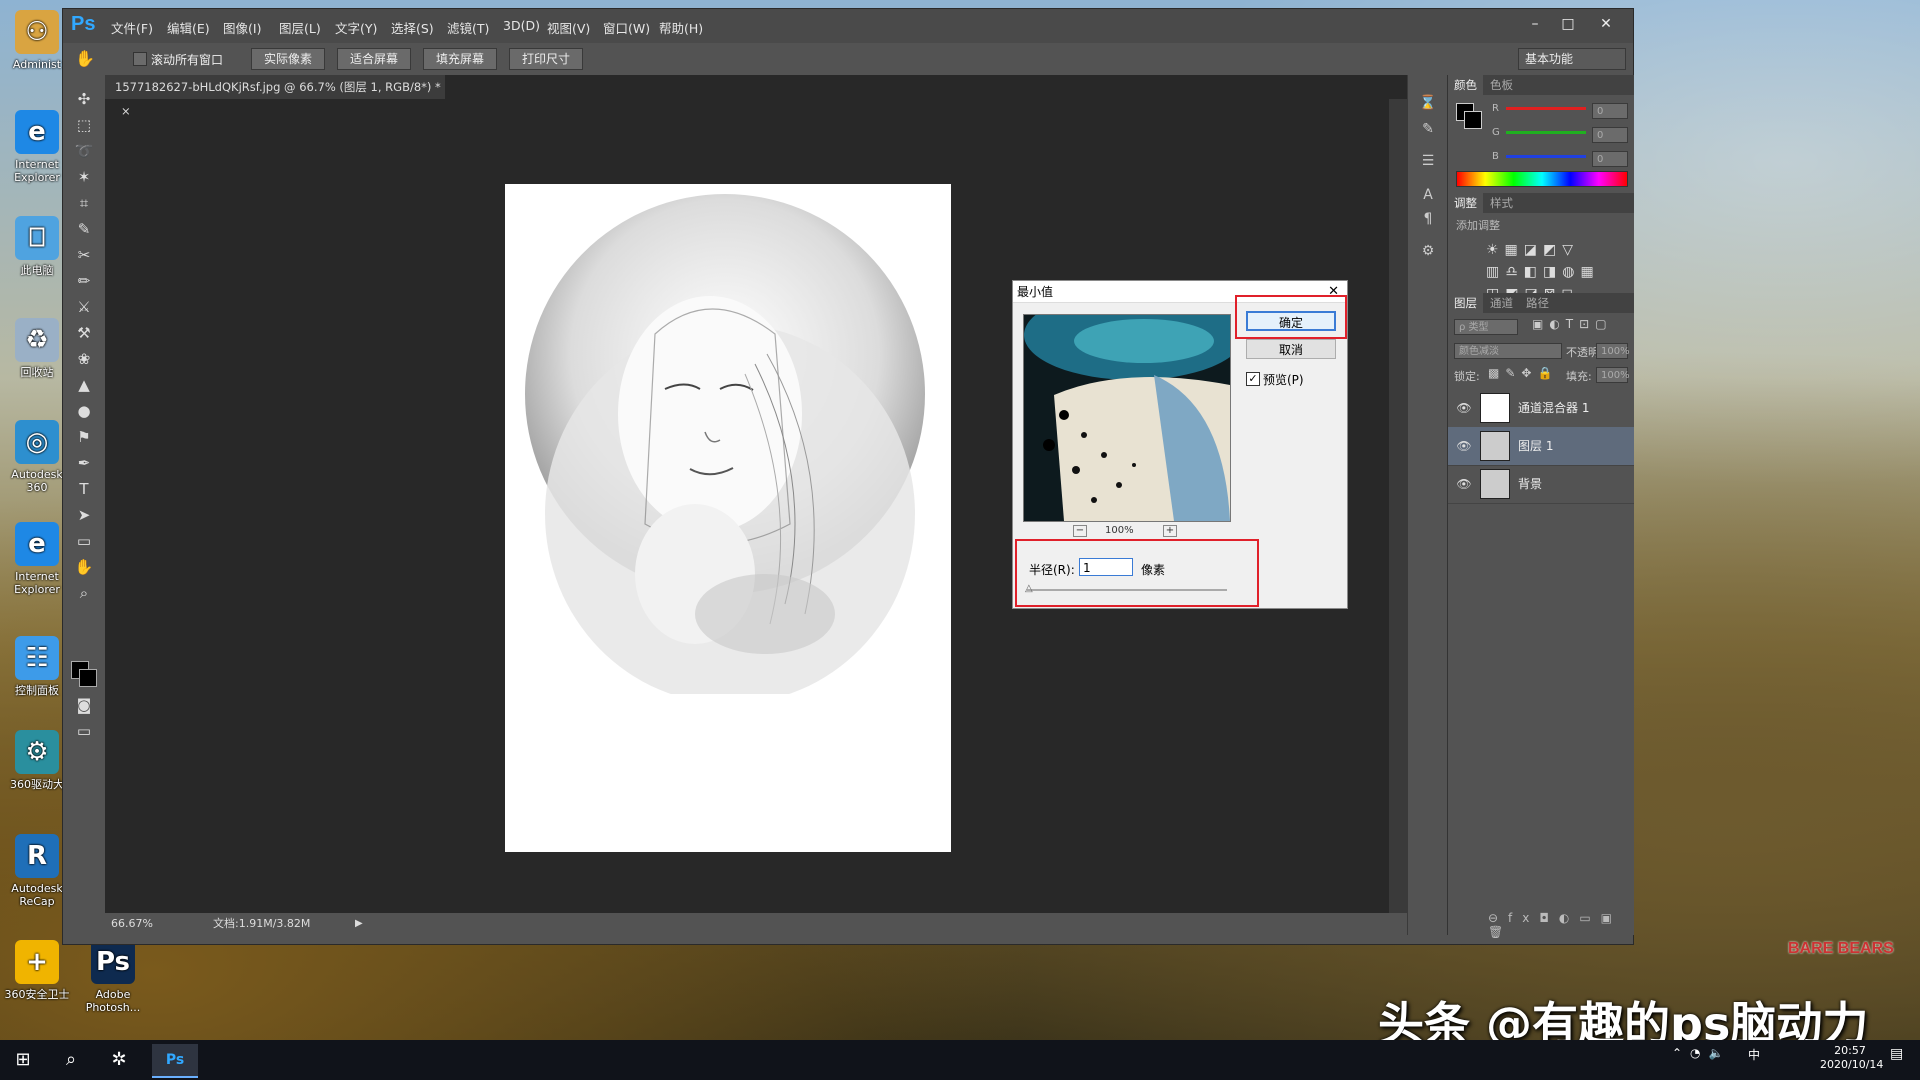  What do you see at coordinates (84, 489) in the screenshot?
I see `tool-icon: T` at bounding box center [84, 489].